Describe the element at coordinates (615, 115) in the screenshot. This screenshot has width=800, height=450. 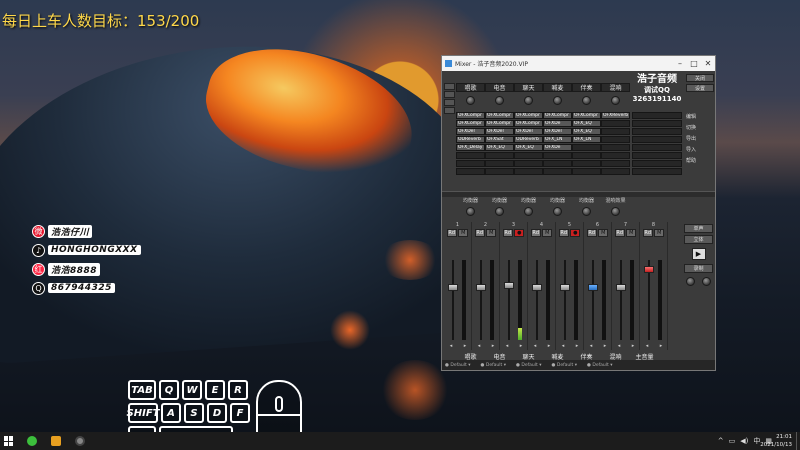
I see `fx-slot: OFXReverb` at that location.